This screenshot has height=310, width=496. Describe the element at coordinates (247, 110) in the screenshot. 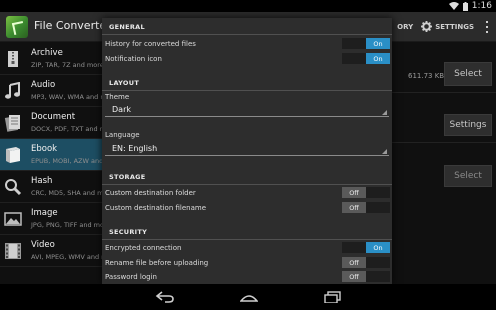

I see `theme-spinner: Dark` at that location.